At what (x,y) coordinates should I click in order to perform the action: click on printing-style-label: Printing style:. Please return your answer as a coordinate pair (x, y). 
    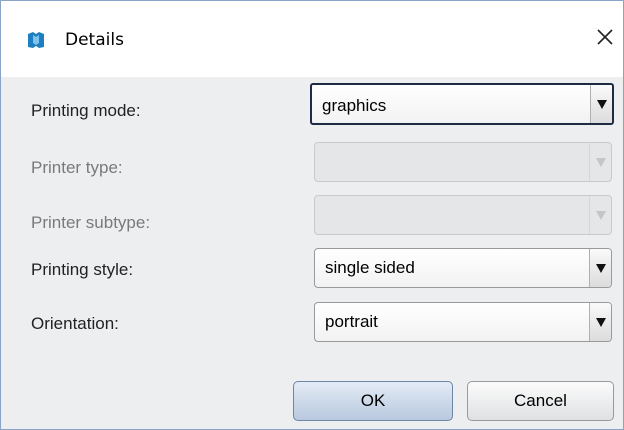
    Looking at the image, I should click on (82, 269).